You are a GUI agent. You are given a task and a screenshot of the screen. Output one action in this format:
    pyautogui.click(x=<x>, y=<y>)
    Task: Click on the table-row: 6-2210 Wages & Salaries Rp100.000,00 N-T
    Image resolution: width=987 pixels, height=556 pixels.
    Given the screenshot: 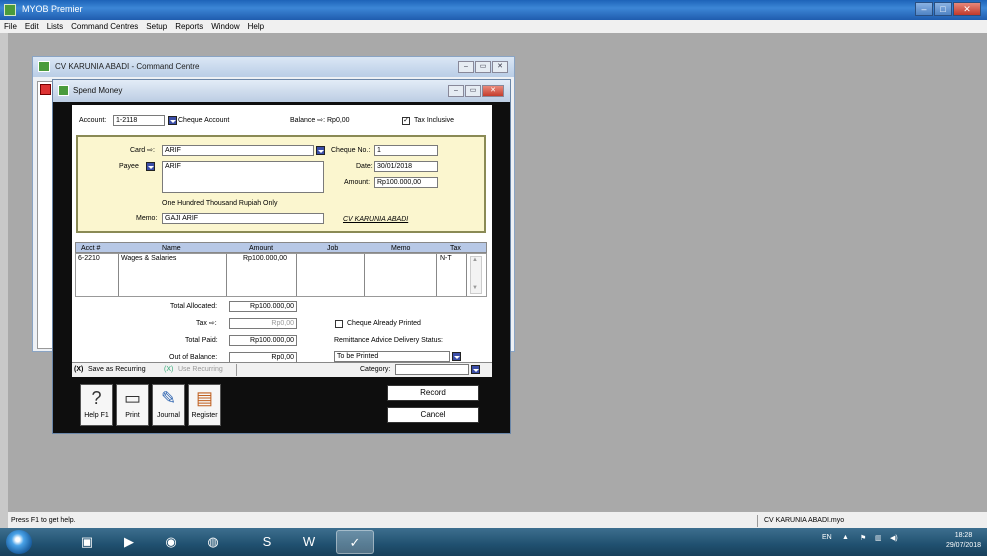 What is the action you would take?
    pyautogui.click(x=271, y=258)
    